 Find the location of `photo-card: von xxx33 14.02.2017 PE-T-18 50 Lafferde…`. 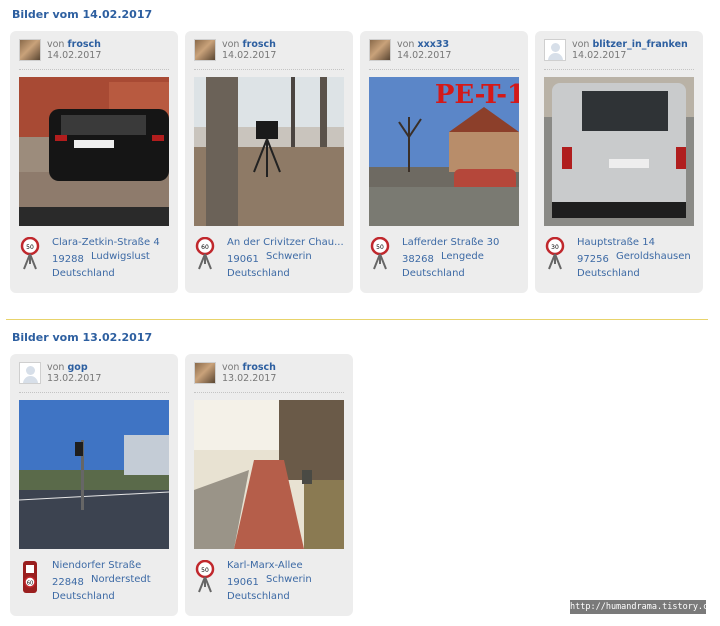

photo-card: von xxx33 14.02.2017 PE-T-18 50 Lafferde… is located at coordinates (444, 162).